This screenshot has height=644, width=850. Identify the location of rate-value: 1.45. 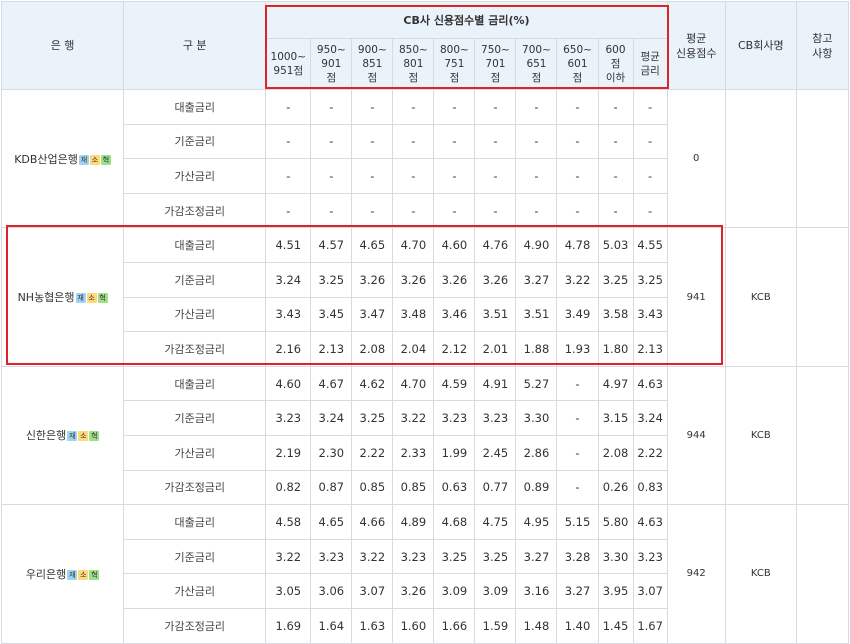
(615, 625).